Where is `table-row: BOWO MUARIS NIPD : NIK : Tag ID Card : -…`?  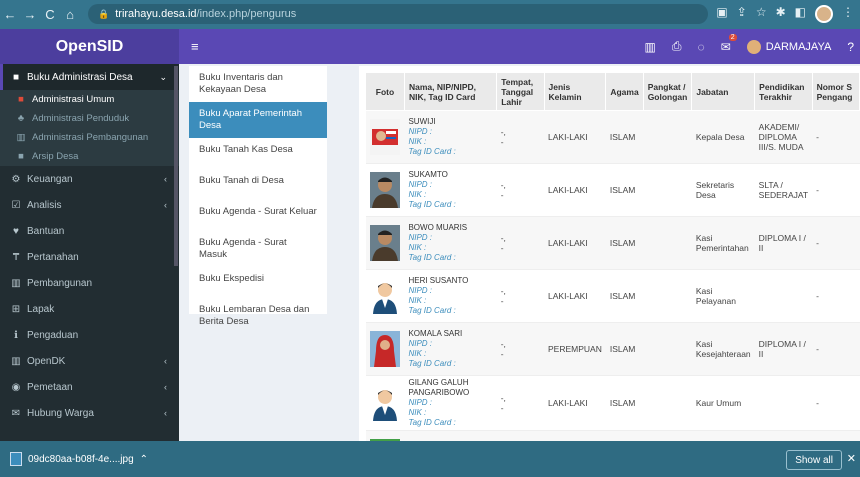
table-row: BOWO MUARIS NIPD : NIK : Tag ID Card : -… is located at coordinates (612, 243).